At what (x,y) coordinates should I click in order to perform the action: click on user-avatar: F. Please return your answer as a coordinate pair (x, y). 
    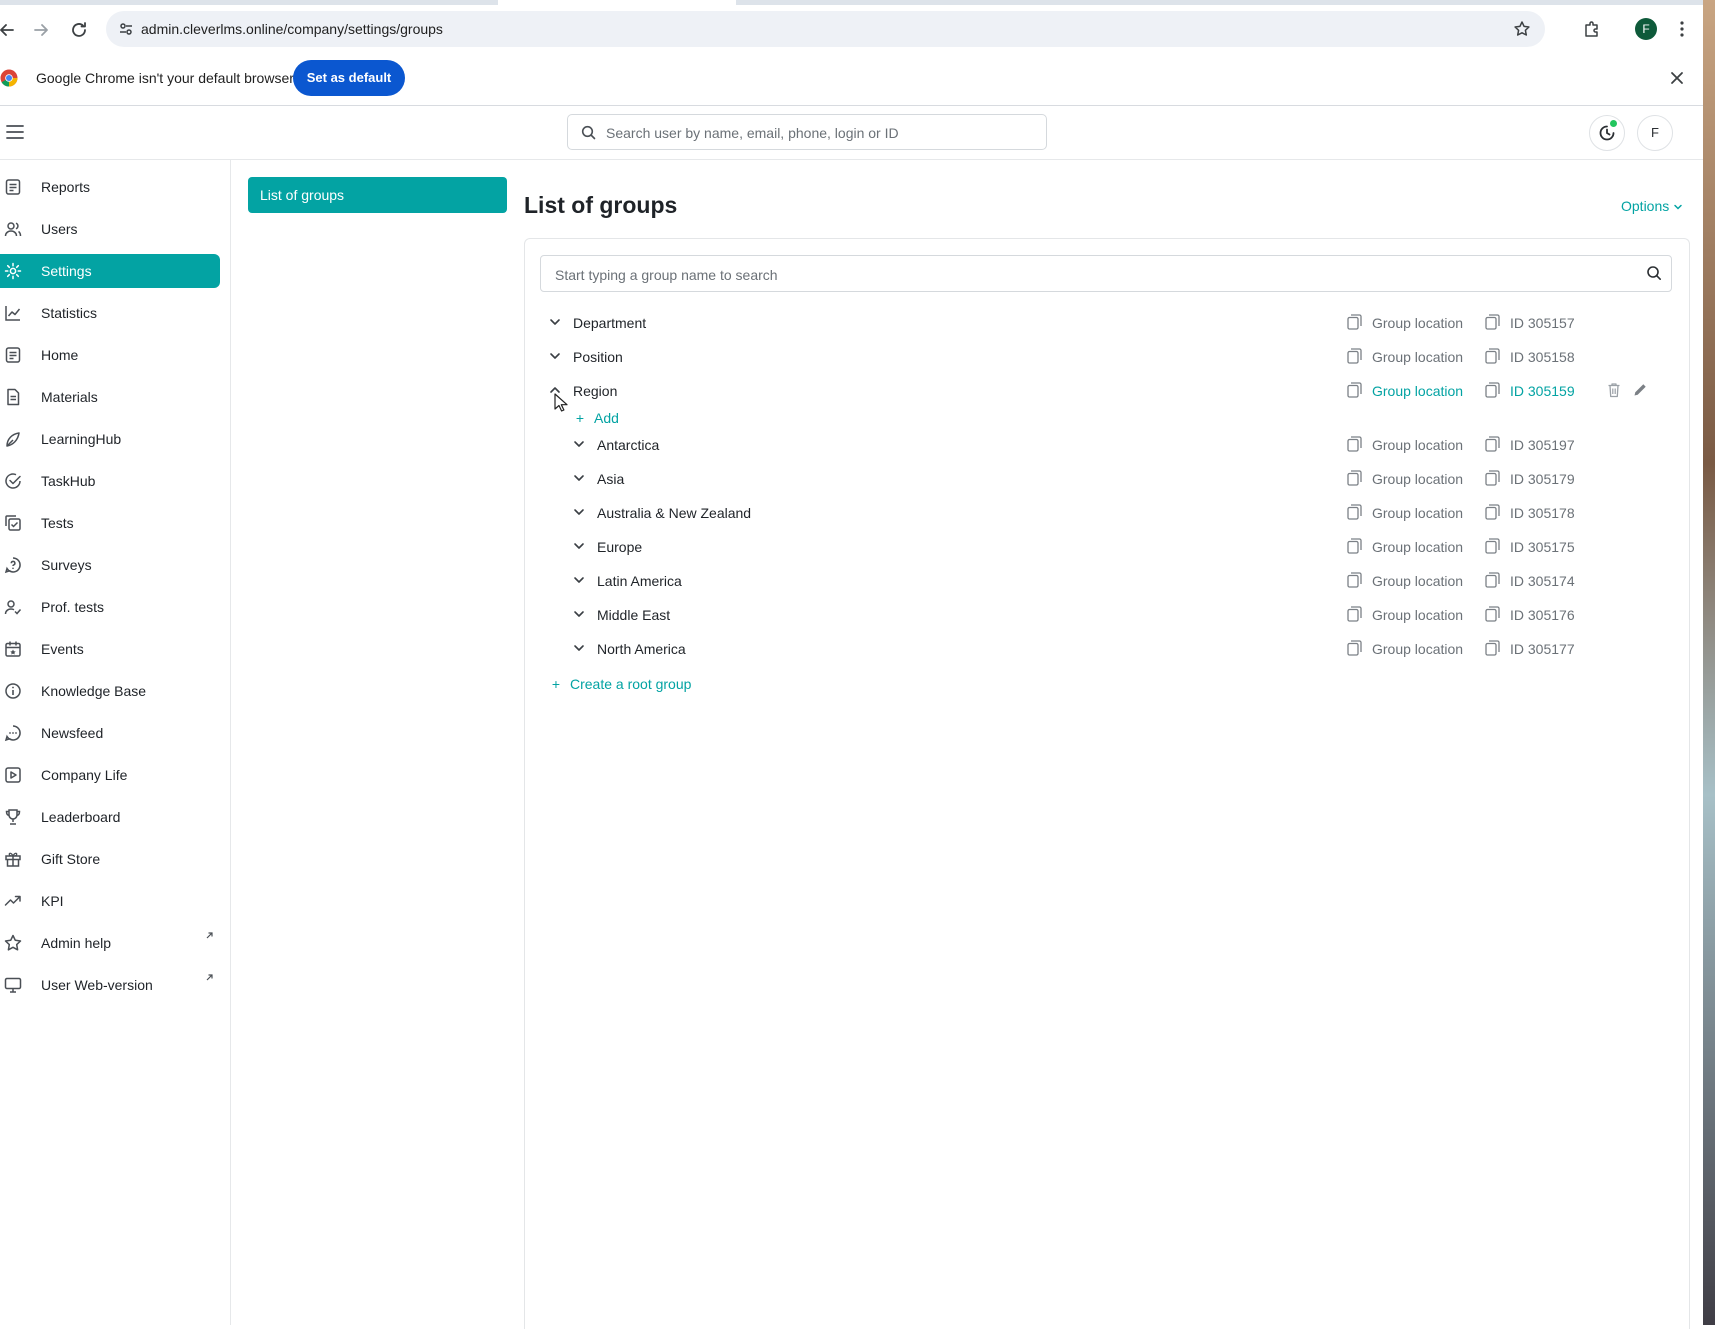
    Looking at the image, I should click on (1655, 133).